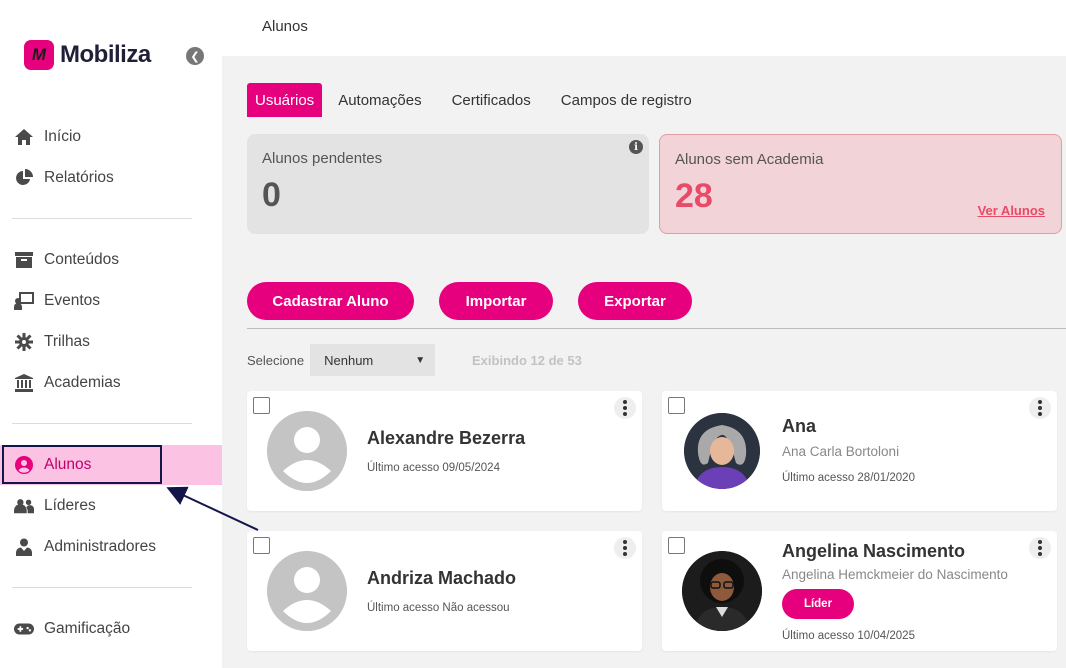 The width and height of the screenshot is (1066, 668). What do you see at coordinates (24, 629) in the screenshot?
I see `gamepad-icon` at bounding box center [24, 629].